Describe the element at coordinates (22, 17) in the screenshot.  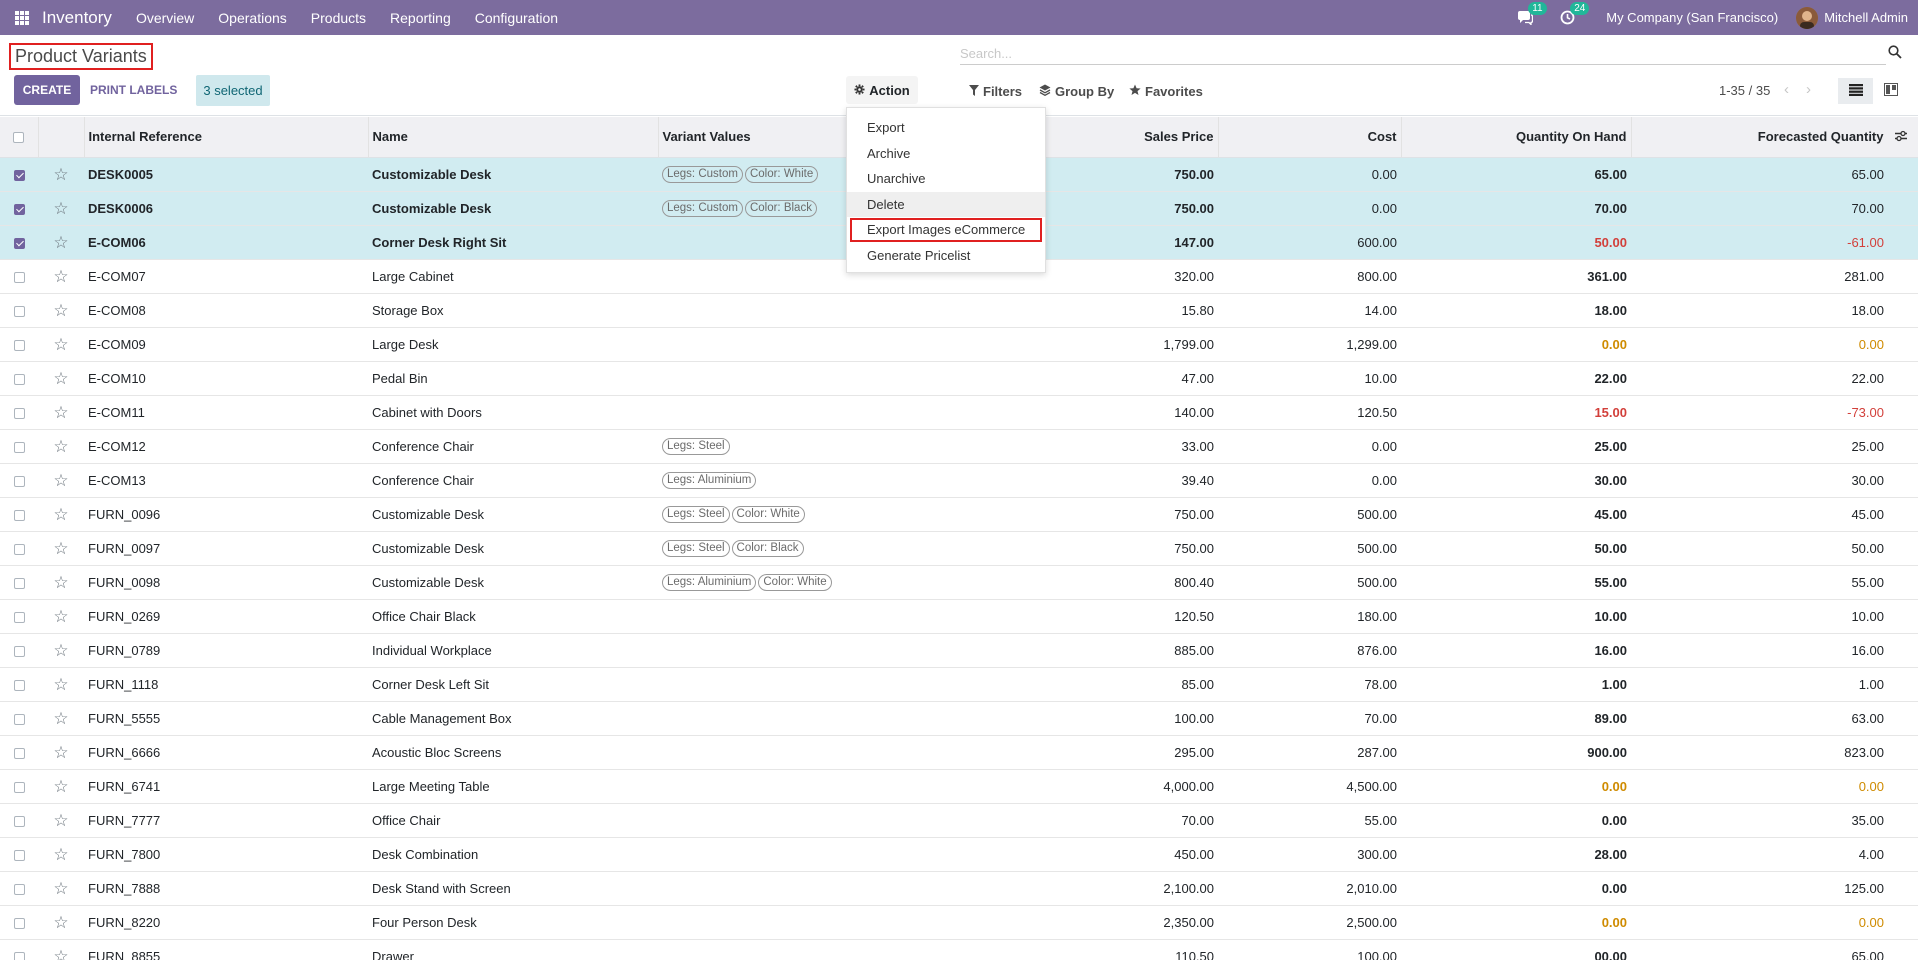
I see `apps-menu-icon` at that location.